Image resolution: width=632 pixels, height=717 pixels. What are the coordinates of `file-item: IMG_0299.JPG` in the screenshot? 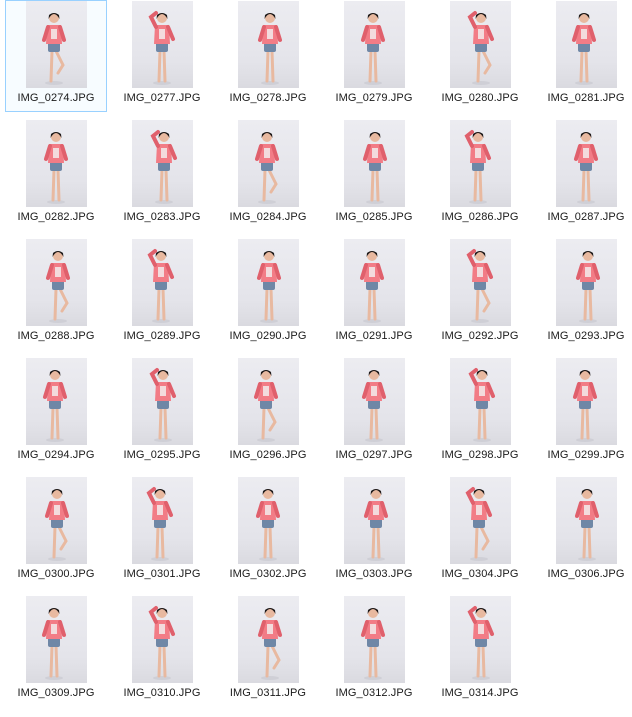 It's located at (583, 413).